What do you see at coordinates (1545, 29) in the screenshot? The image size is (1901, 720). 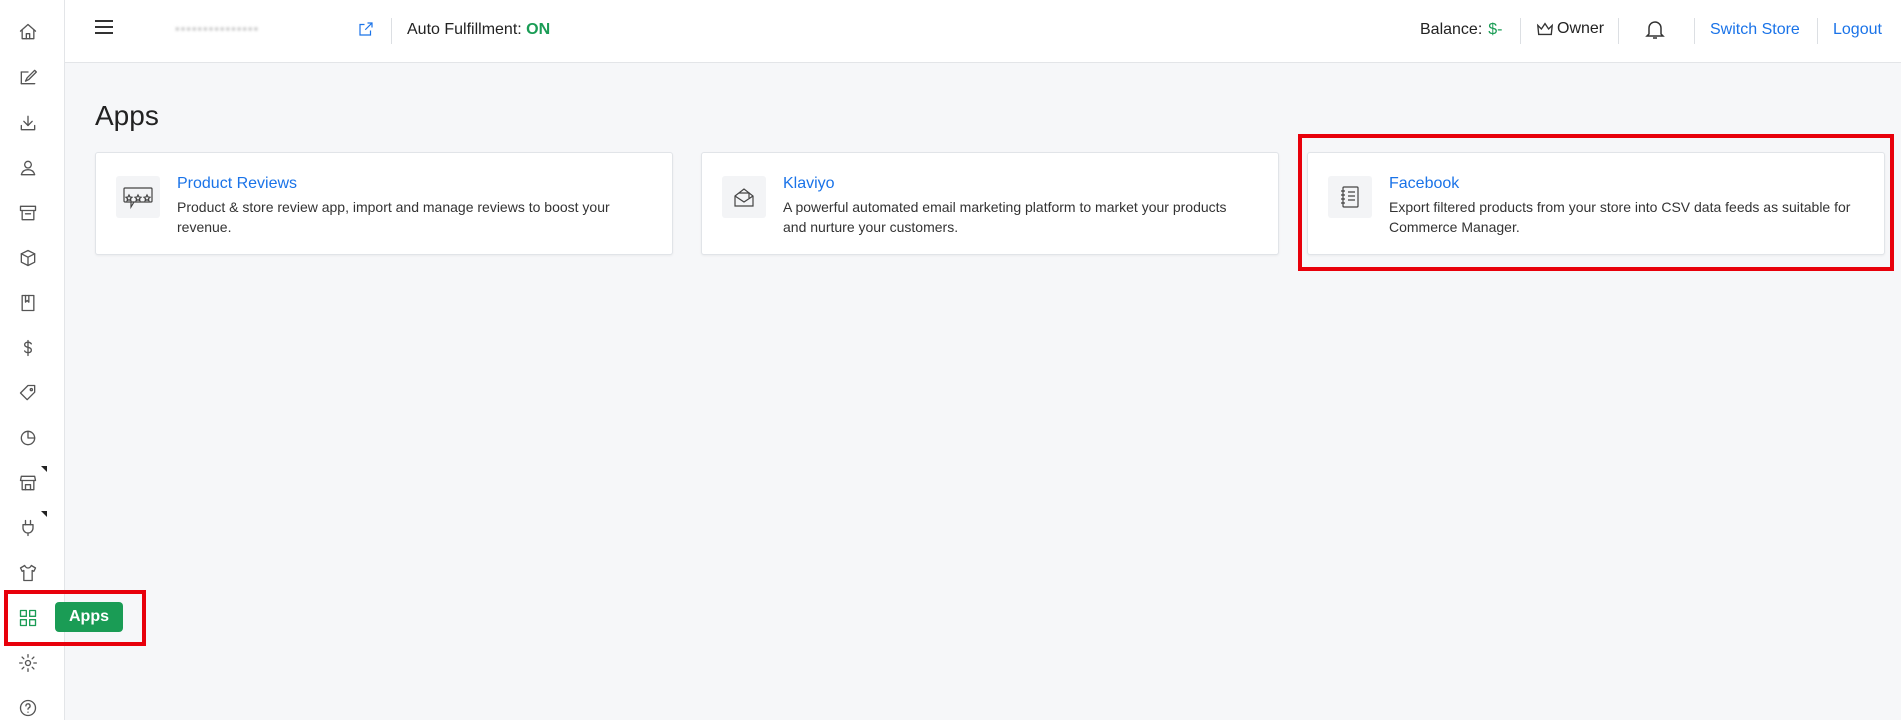 I see `crown-icon` at bounding box center [1545, 29].